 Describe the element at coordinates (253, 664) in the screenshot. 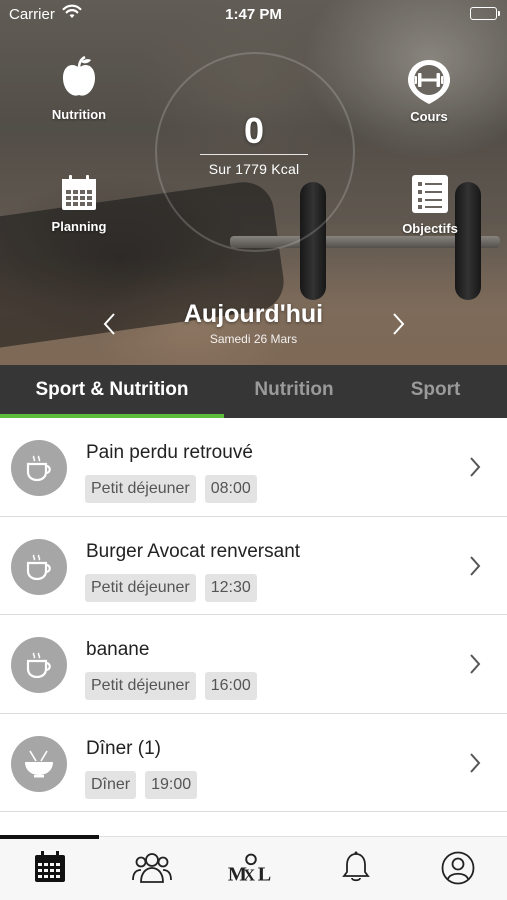

I see `meal-list-item: banane Petit déjeuner 16:00` at that location.